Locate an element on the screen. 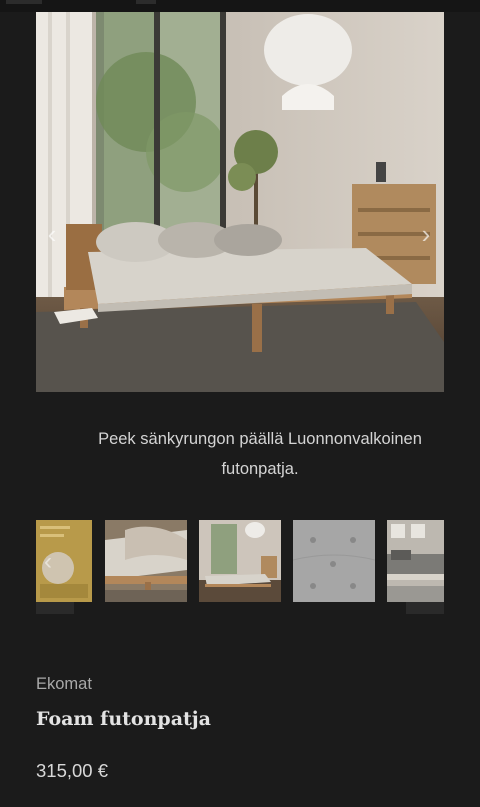 This screenshot has height=807, width=480. thumbnails-prev-bar is located at coordinates (55, 608).